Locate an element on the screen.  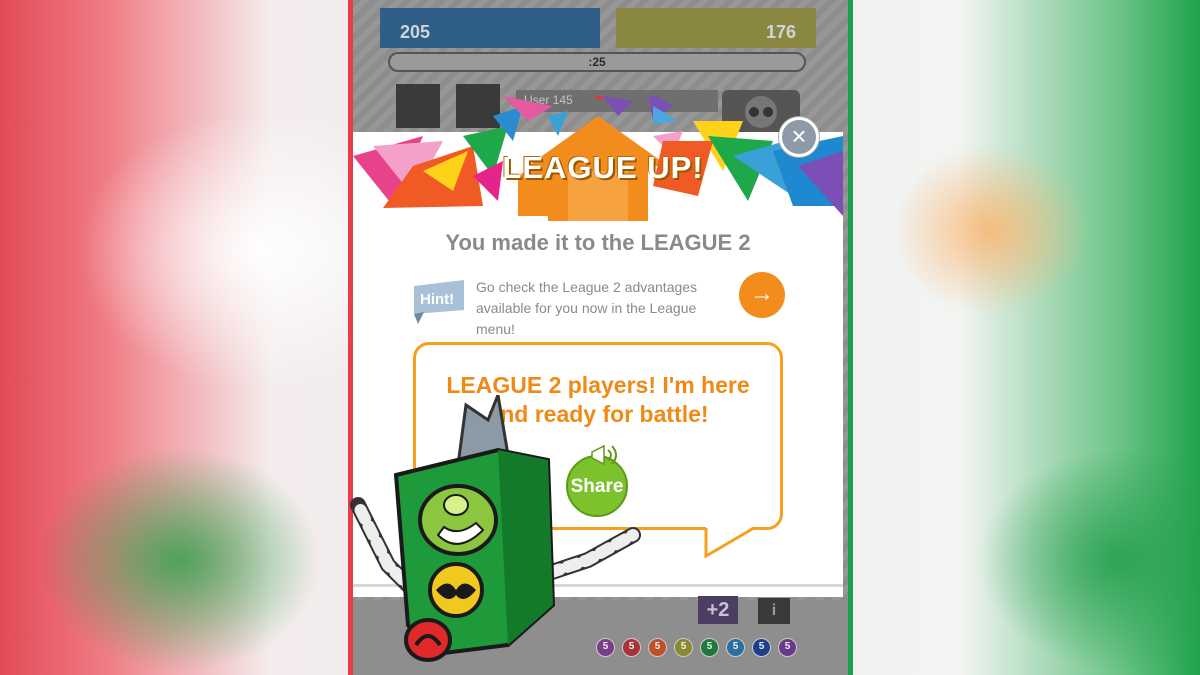
score-panel-left: 205 is located at coordinates (490, 28).